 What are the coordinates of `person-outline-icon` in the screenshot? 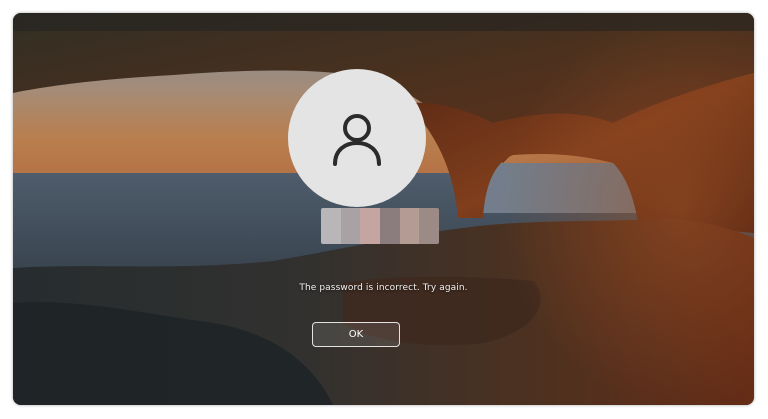 It's located at (357, 140).